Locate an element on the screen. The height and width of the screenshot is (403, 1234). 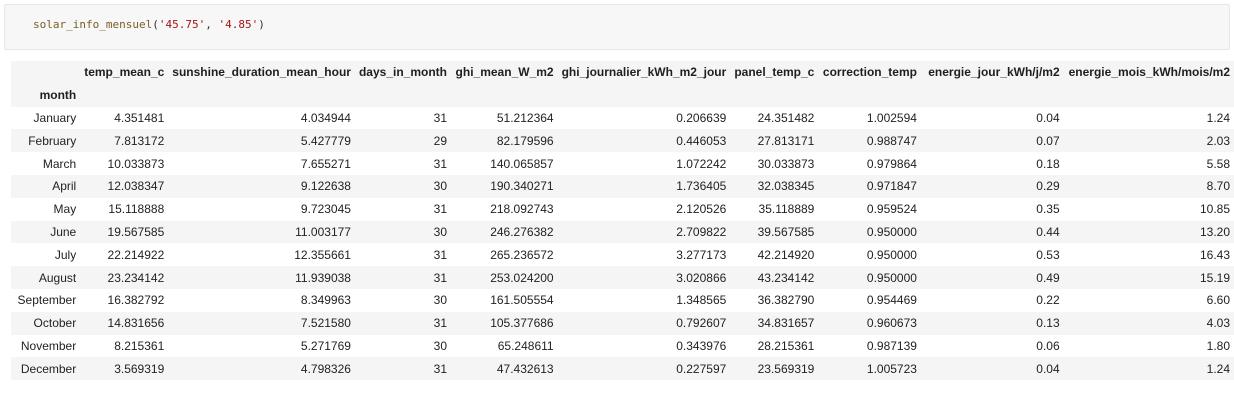
table-cell: 13.20 is located at coordinates (1148, 232).